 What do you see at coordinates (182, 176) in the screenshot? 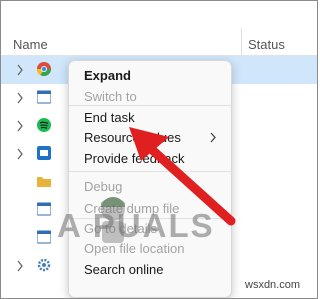
I see `red-arrow-icon` at bounding box center [182, 176].